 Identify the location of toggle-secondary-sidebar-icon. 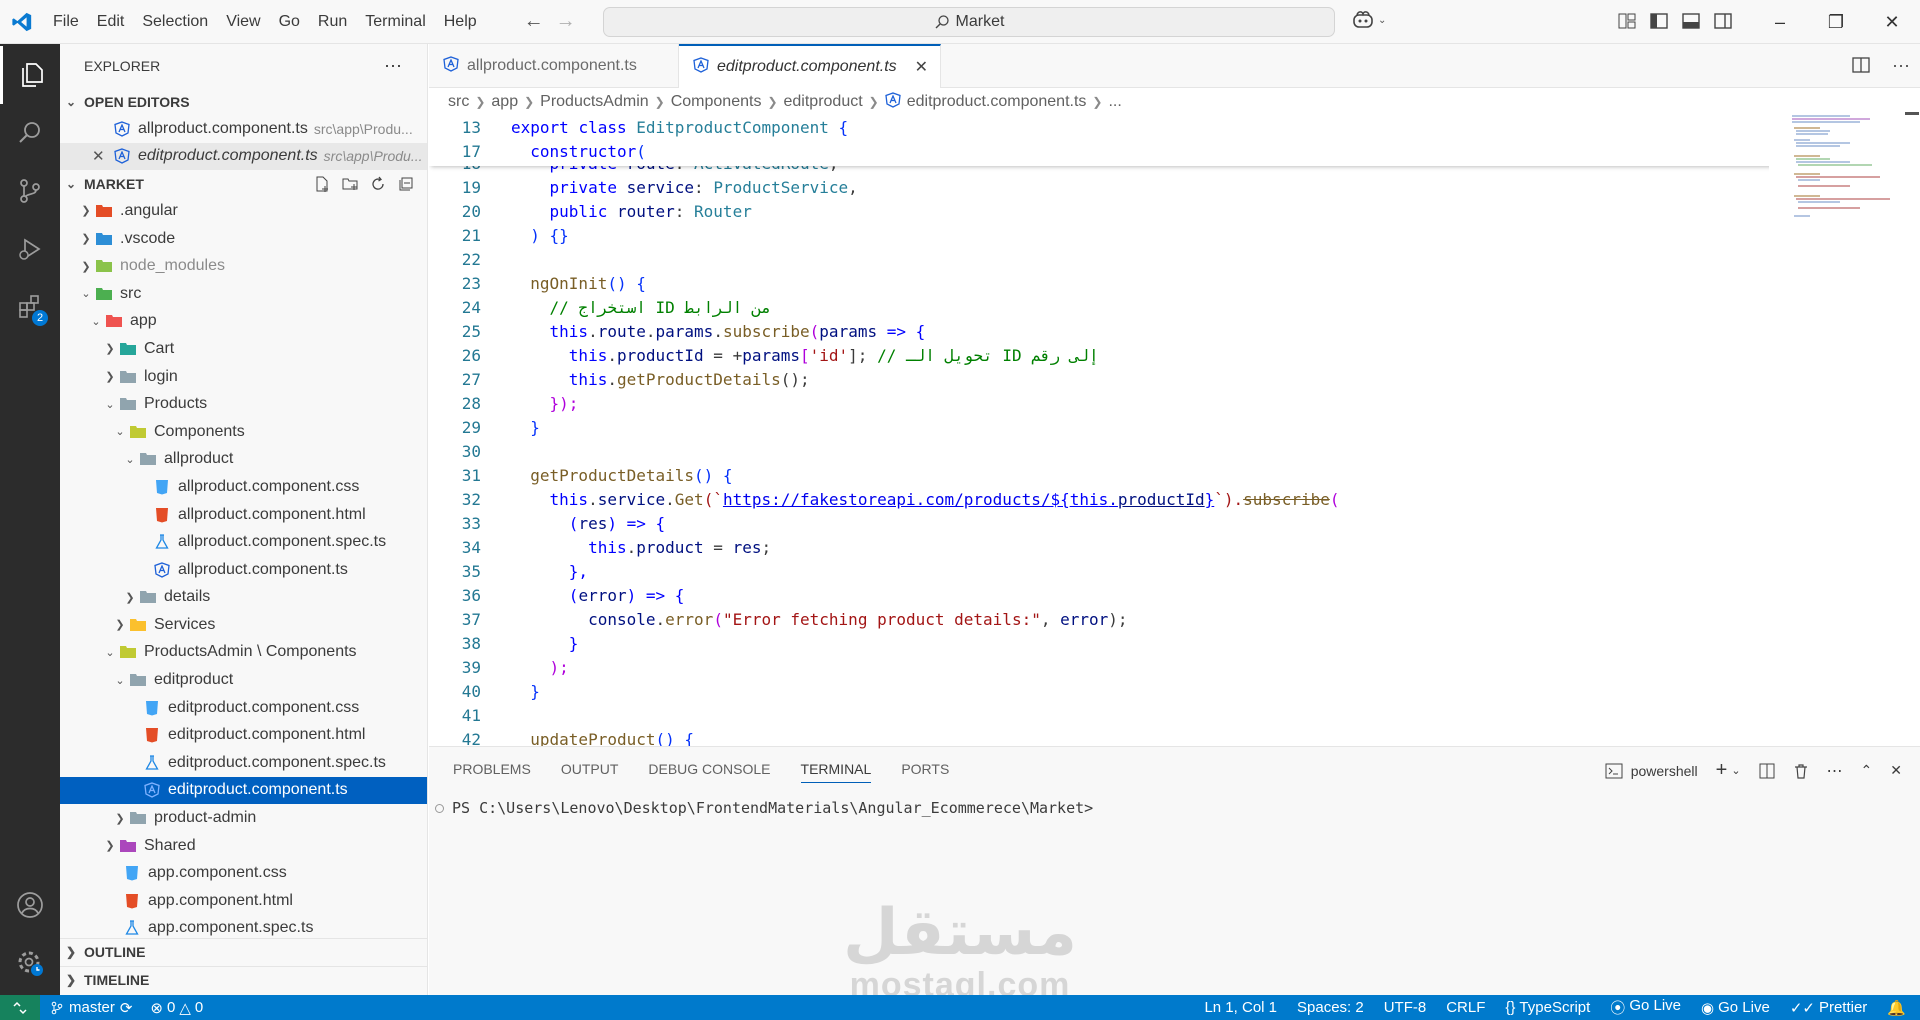
(1723, 21).